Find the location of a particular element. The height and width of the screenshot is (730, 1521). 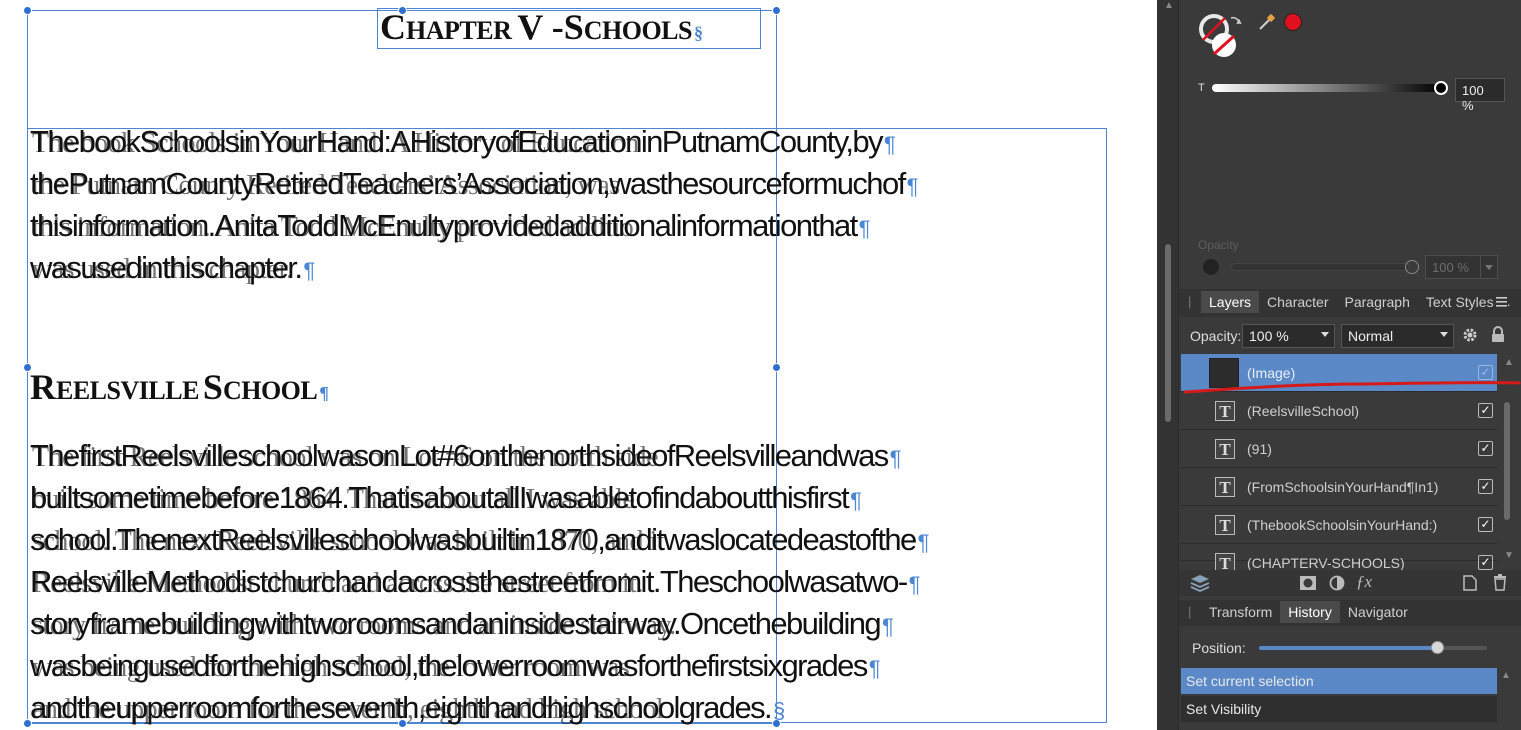

tab-transform: Transform is located at coordinates (1240, 612).